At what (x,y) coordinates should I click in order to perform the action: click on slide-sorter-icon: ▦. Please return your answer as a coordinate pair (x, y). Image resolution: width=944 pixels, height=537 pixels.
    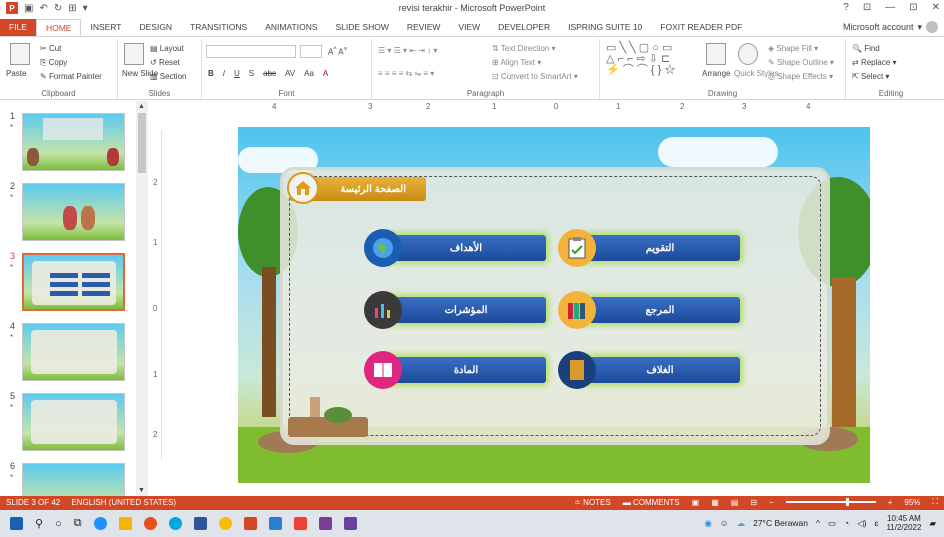
    Looking at the image, I should click on (715, 502).